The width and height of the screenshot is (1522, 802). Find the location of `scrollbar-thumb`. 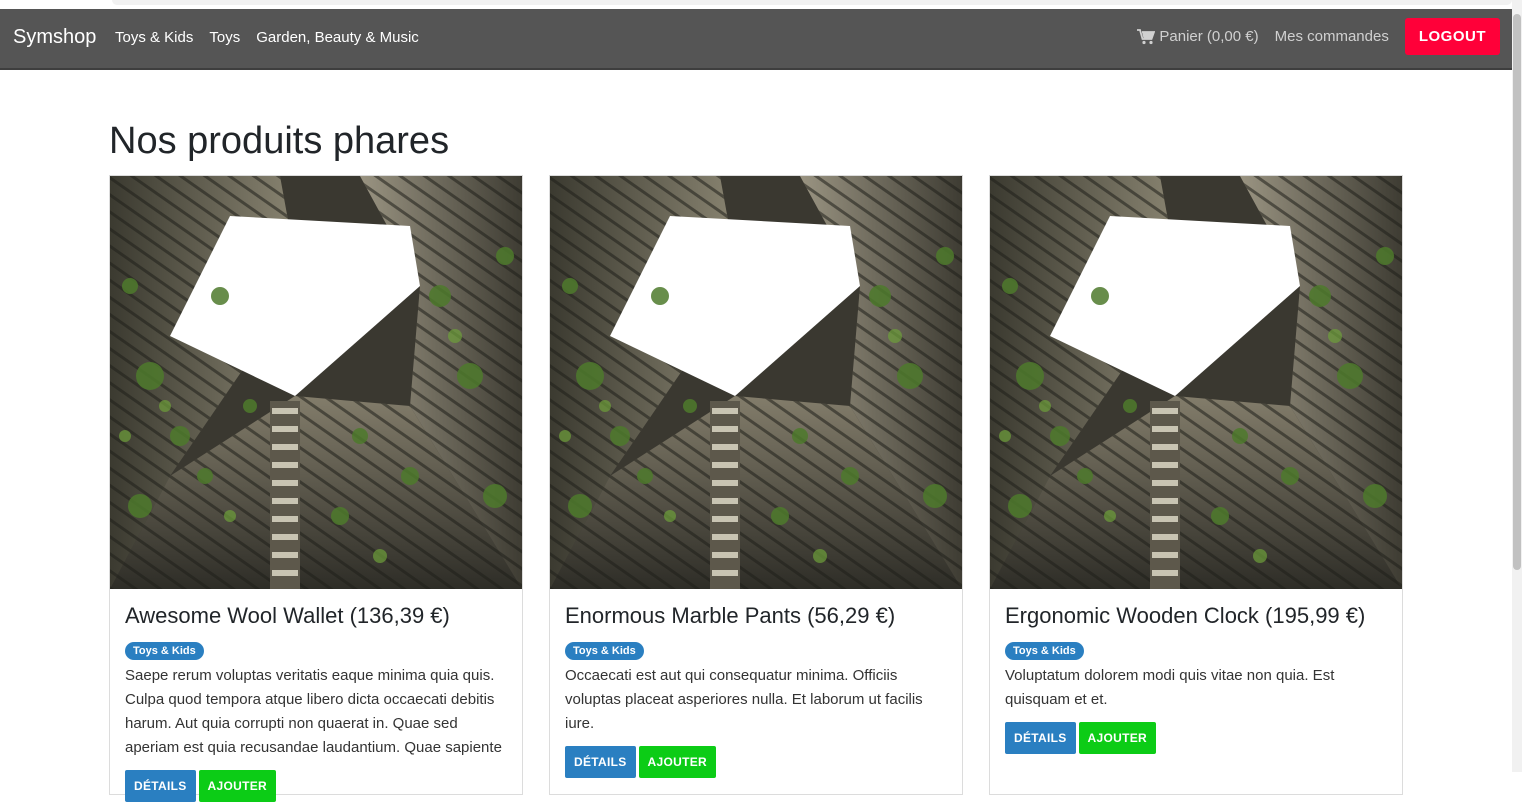

scrollbar-thumb is located at coordinates (1517, 292).